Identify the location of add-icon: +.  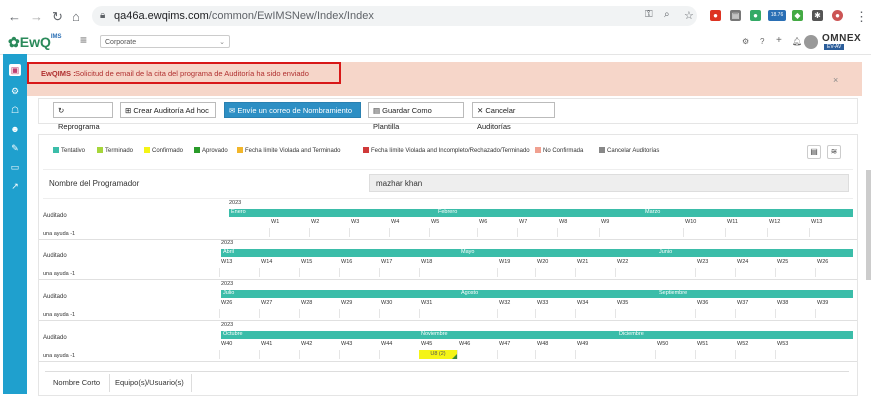
(779, 40).